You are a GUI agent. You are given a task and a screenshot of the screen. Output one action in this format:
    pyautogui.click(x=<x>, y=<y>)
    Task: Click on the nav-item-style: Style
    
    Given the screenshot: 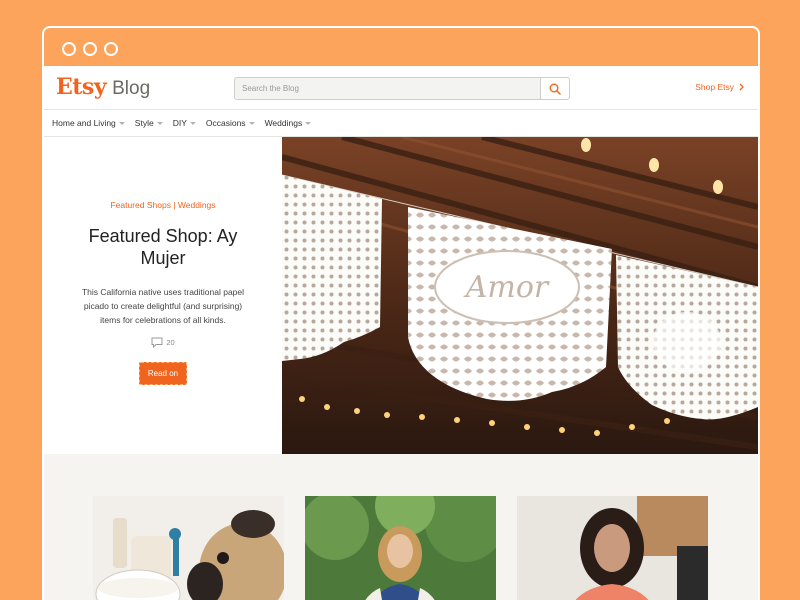 What is the action you would take?
    pyautogui.click(x=149, y=123)
    